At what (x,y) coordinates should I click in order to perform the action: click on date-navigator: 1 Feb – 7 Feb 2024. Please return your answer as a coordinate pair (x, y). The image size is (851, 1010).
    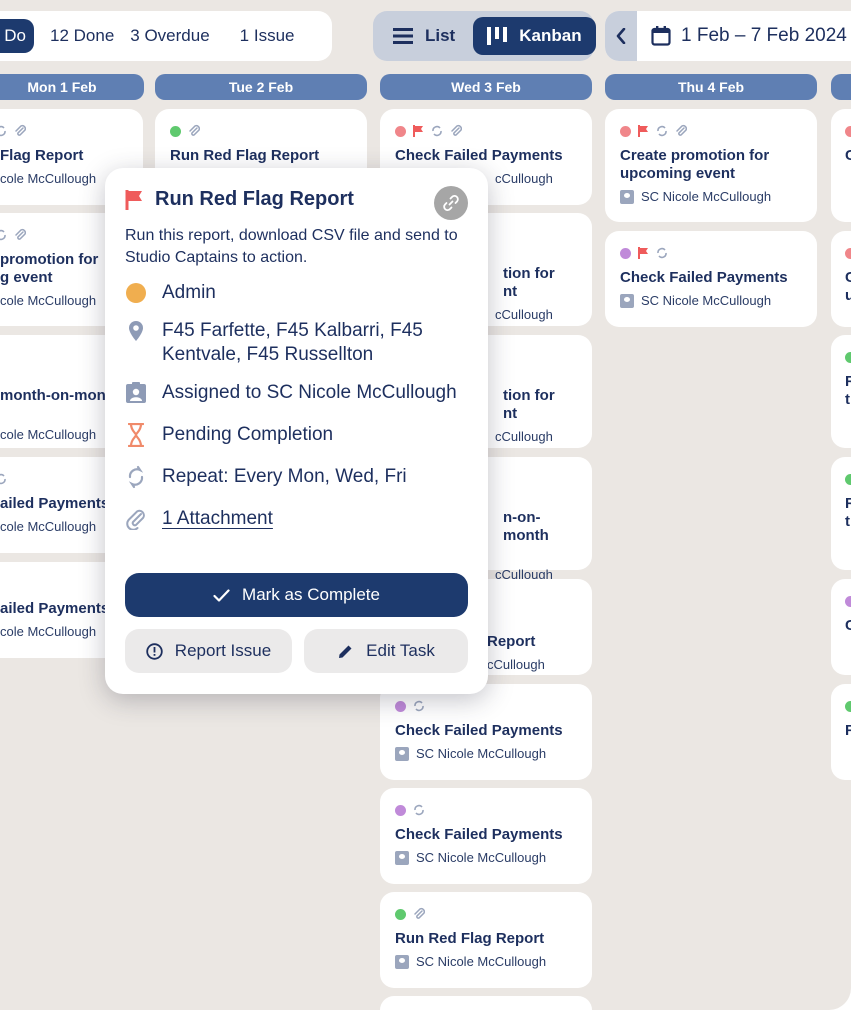
    Looking at the image, I should click on (728, 36).